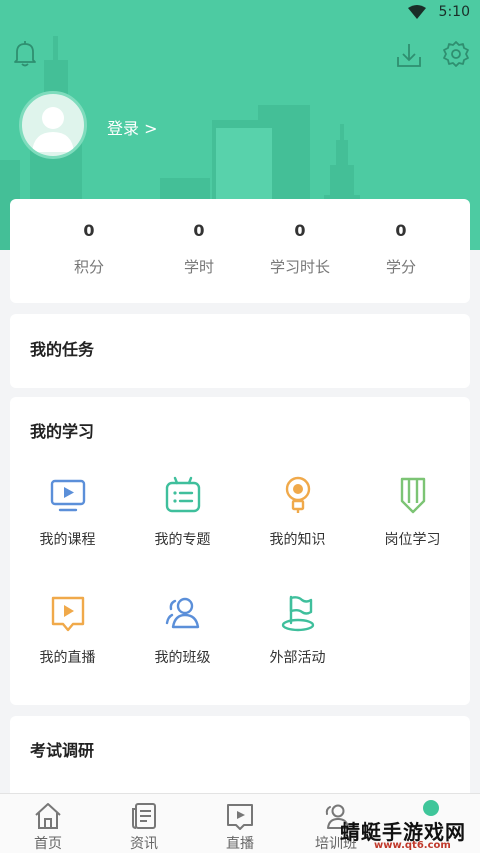  What do you see at coordinates (454, 12) in the screenshot?
I see `status-time: 5:10` at bounding box center [454, 12].